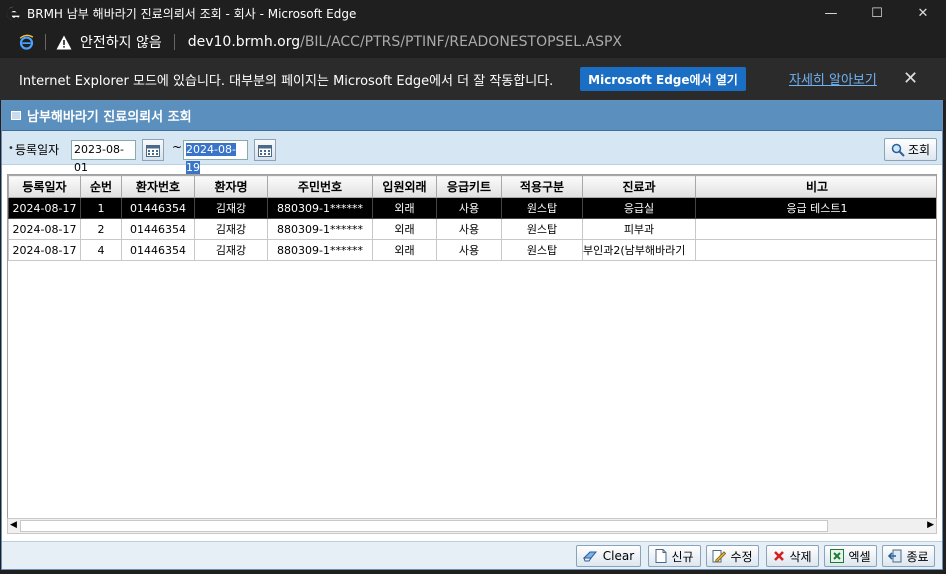 This screenshot has width=946, height=574. I want to click on filter-bar: • 등록일자 2023-08-01 ~ 2024-08-19 조회, so click(472, 152).